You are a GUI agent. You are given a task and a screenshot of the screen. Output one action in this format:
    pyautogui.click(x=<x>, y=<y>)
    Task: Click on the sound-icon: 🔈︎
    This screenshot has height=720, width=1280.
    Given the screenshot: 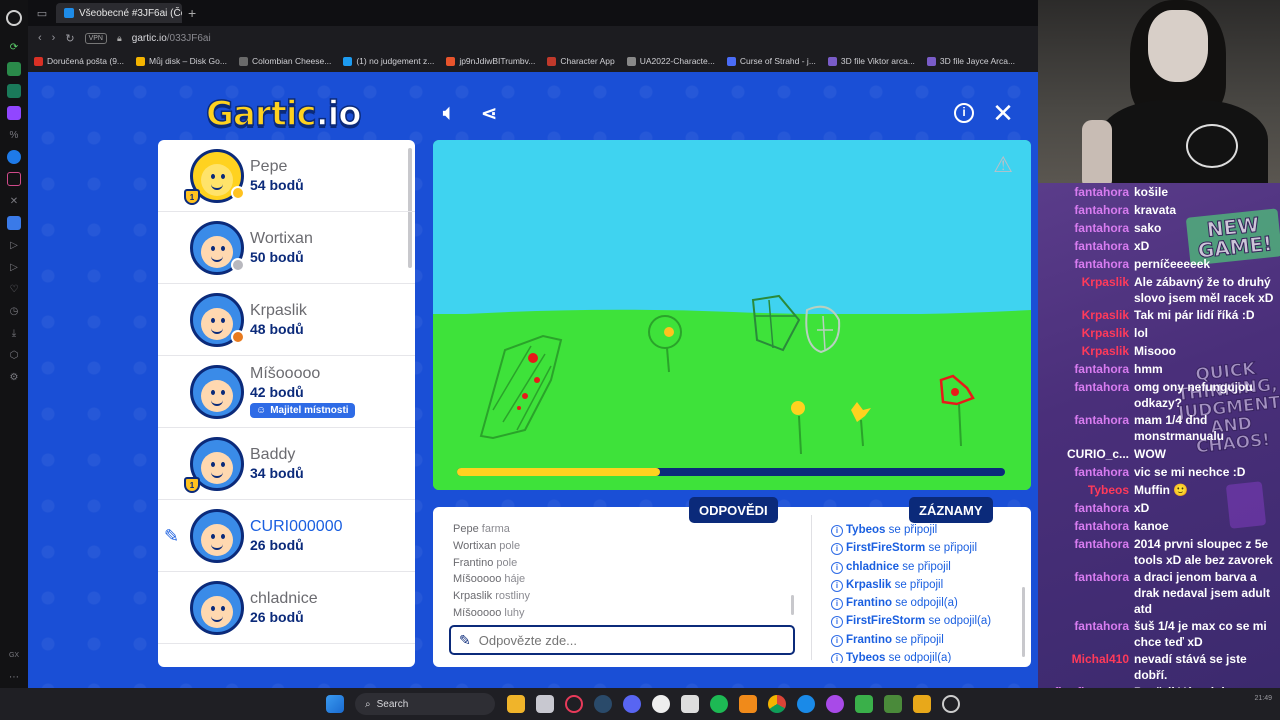 What is the action you would take?
    pyautogui.click(x=449, y=113)
    